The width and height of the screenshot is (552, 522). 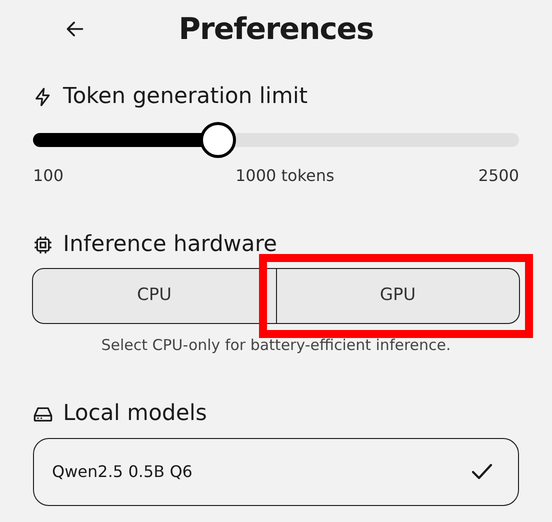 I want to click on hint-text: Select CPU-only for battery-efficient inference., so click(x=276, y=345).